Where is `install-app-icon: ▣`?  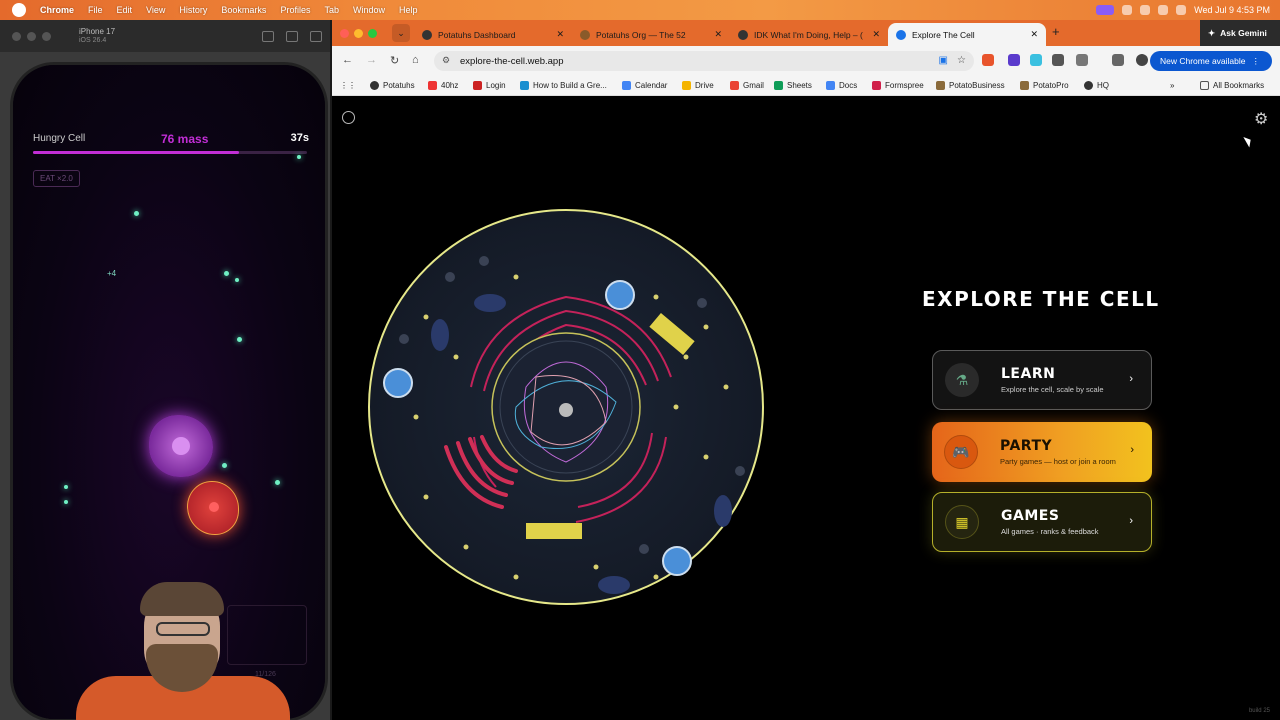
install-app-icon: ▣ is located at coordinates (943, 60).